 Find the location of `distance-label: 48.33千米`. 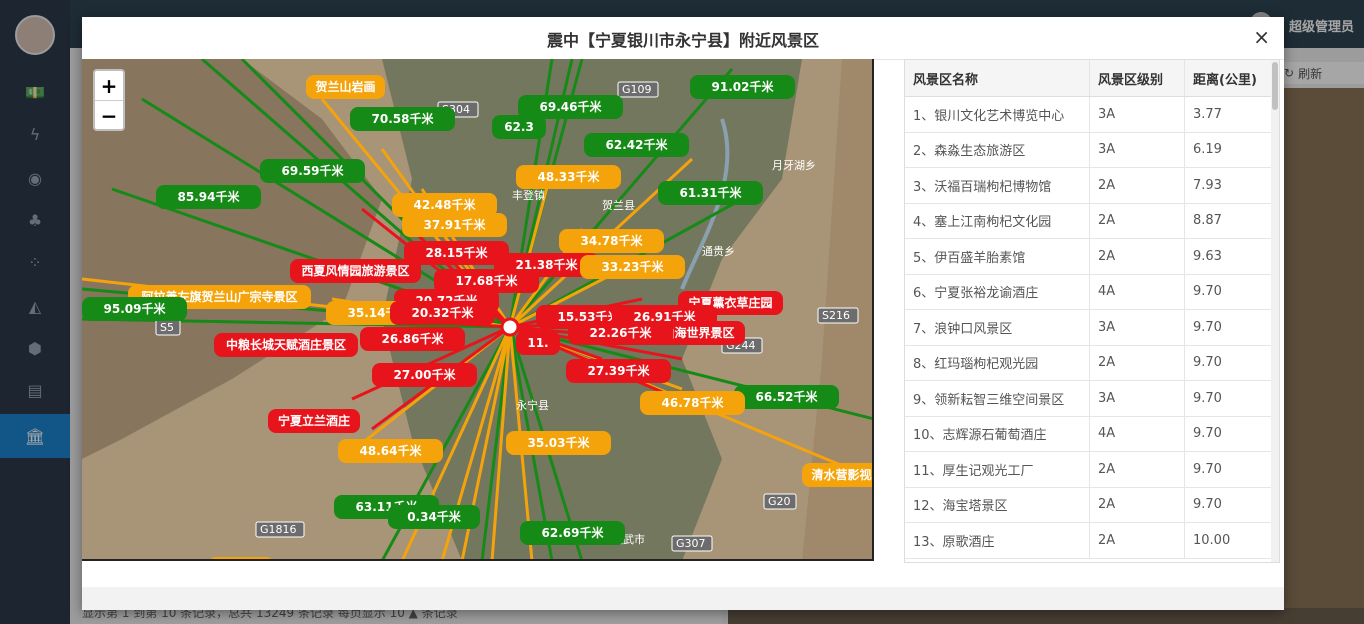

distance-label: 48.33千米 is located at coordinates (569, 176).